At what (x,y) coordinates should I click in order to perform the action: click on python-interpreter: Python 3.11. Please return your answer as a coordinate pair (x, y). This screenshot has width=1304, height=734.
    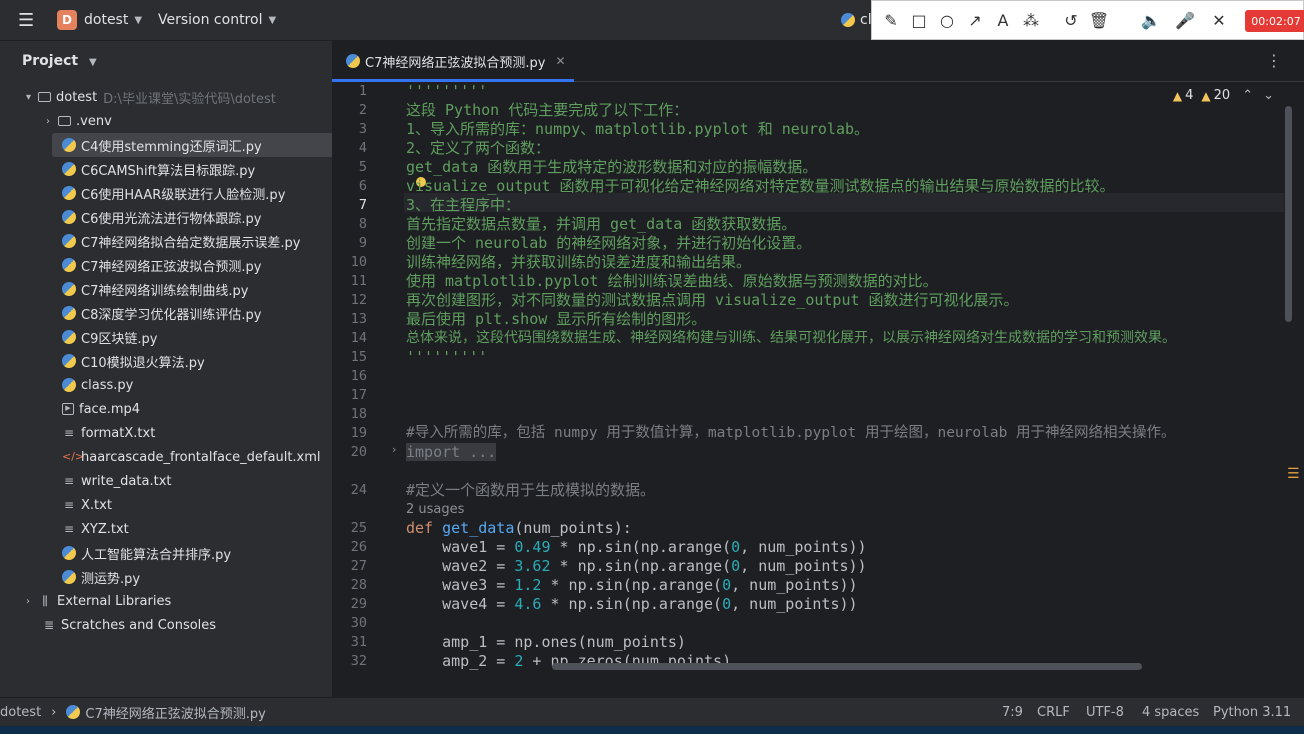
    Looking at the image, I should click on (1252, 712).